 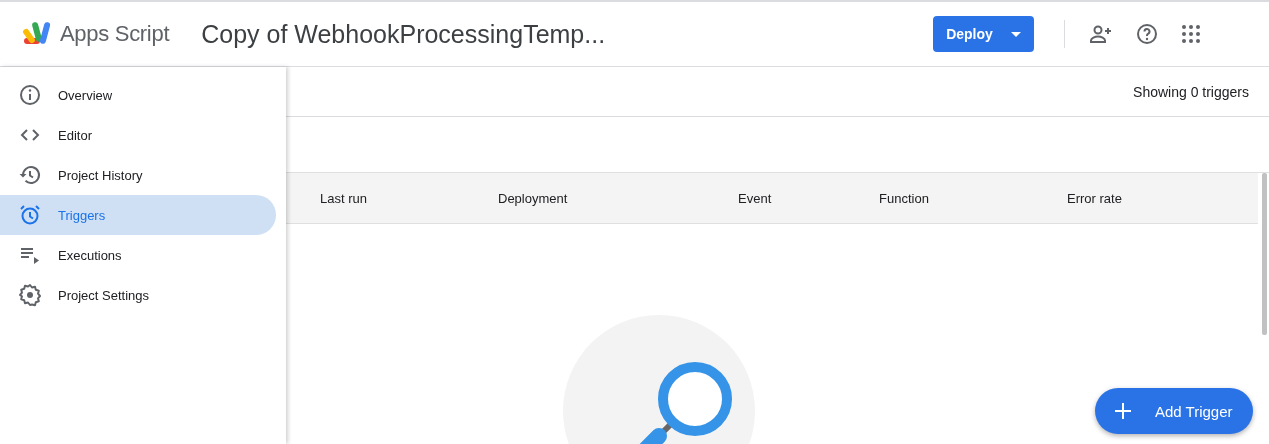 What do you see at coordinates (983, 34) in the screenshot?
I see `deploy-button: Deploy` at bounding box center [983, 34].